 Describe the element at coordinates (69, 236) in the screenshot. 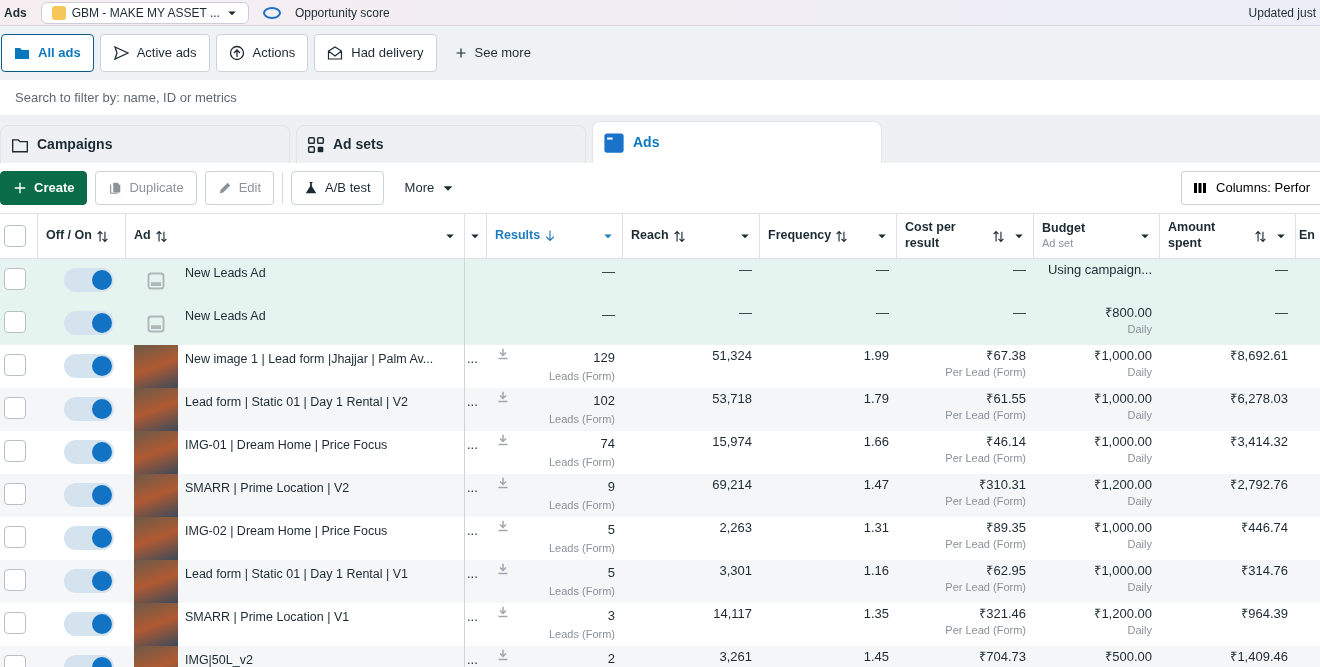

I see `column-header: Off / On` at that location.